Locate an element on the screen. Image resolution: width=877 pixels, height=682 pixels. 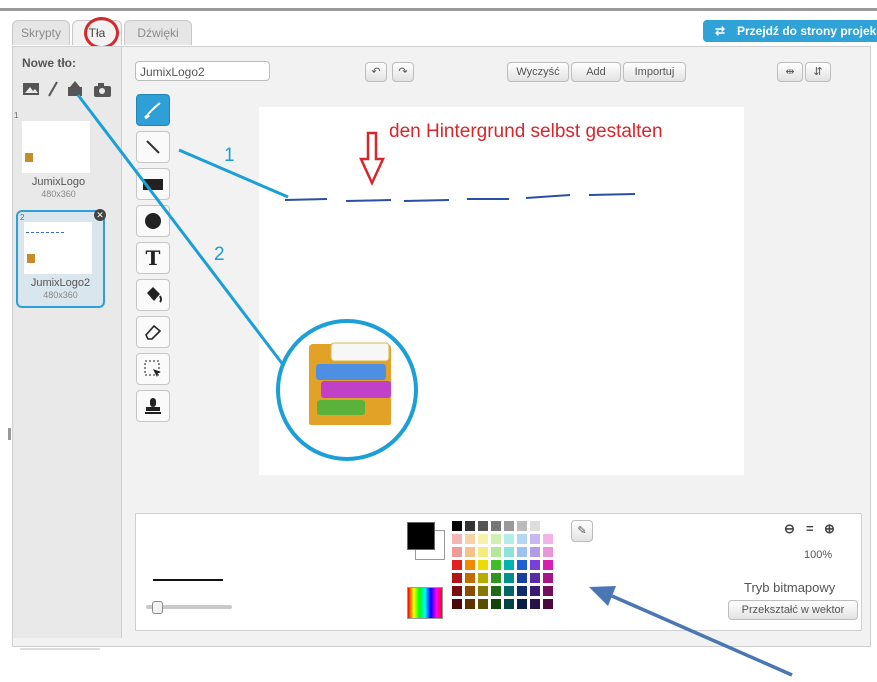
undo-button: ↶ is located at coordinates (376, 72).